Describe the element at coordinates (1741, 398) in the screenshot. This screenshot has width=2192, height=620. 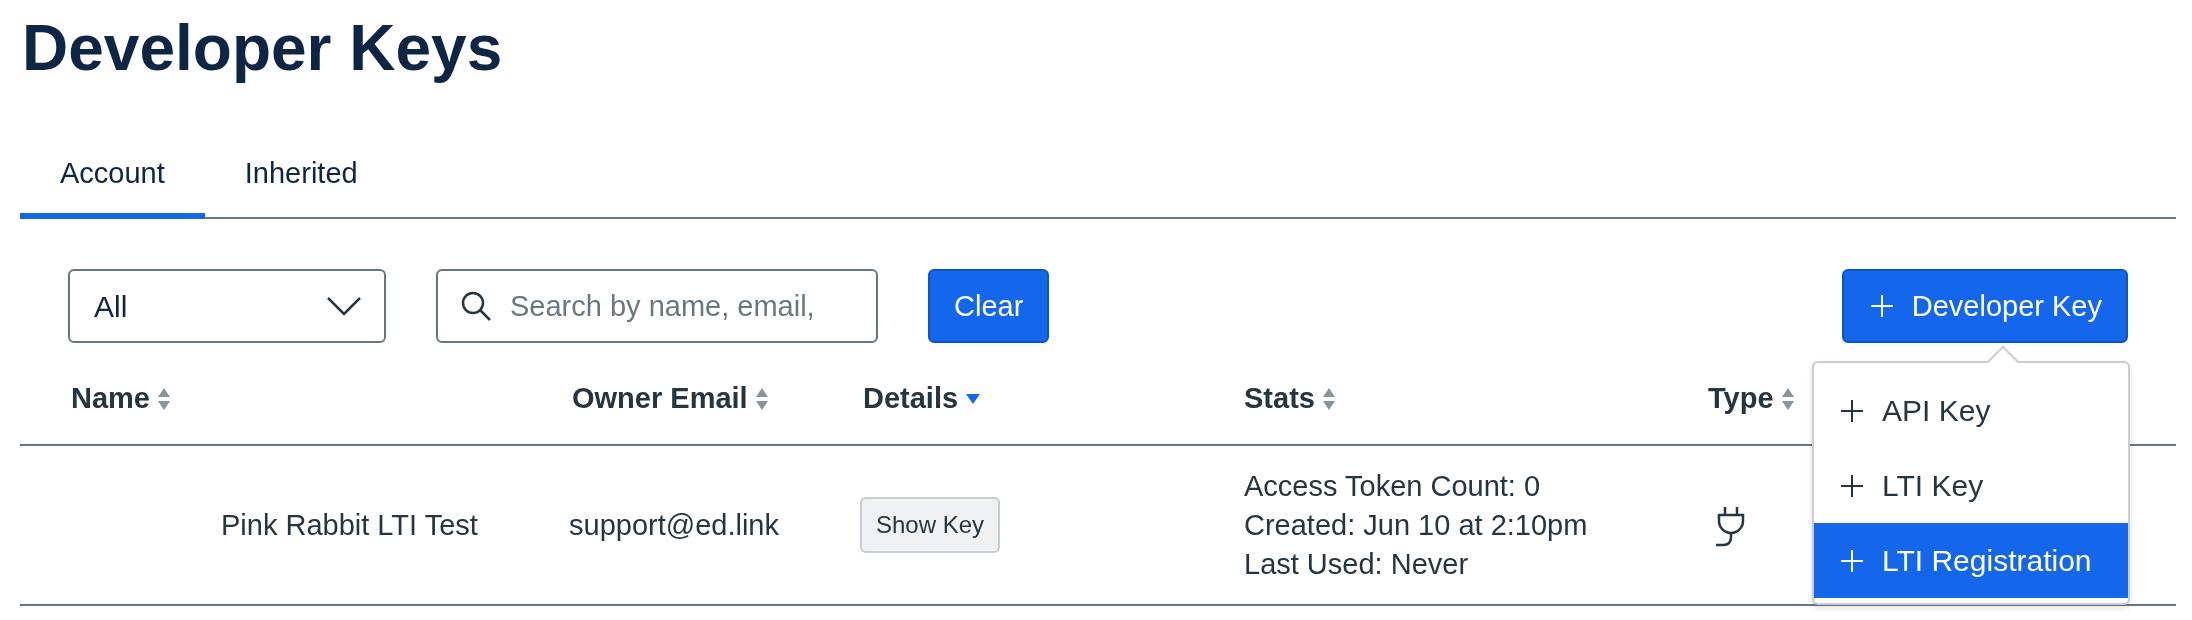
I see `column-header: Type` at that location.